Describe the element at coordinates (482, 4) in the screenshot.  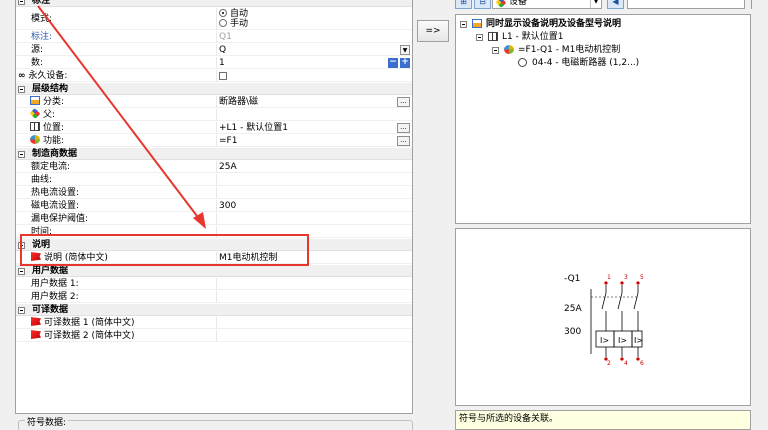
I see `tree-view-alt-icon: ⊟` at that location.